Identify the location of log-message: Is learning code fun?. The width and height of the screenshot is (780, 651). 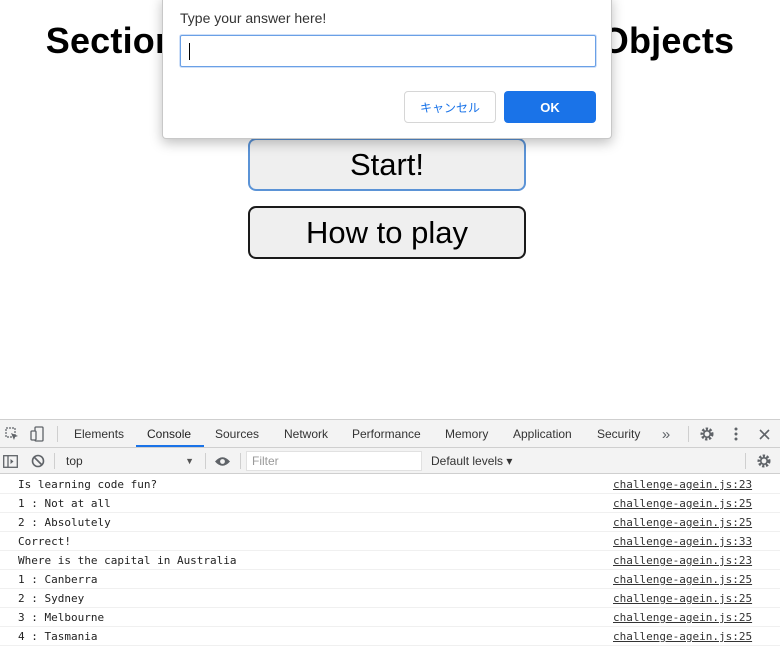
(88, 484).